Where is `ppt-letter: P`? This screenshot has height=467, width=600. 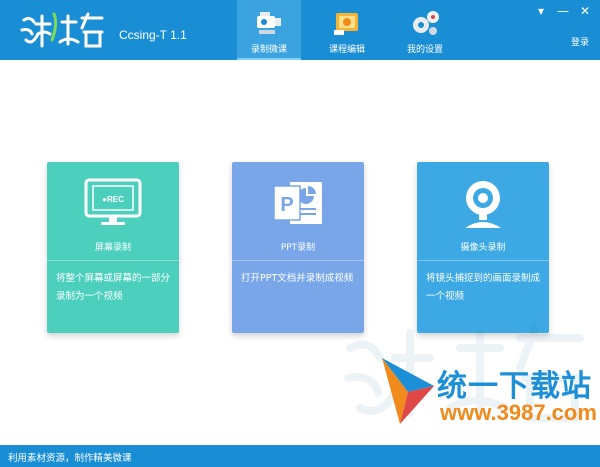 ppt-letter: P is located at coordinates (286, 205).